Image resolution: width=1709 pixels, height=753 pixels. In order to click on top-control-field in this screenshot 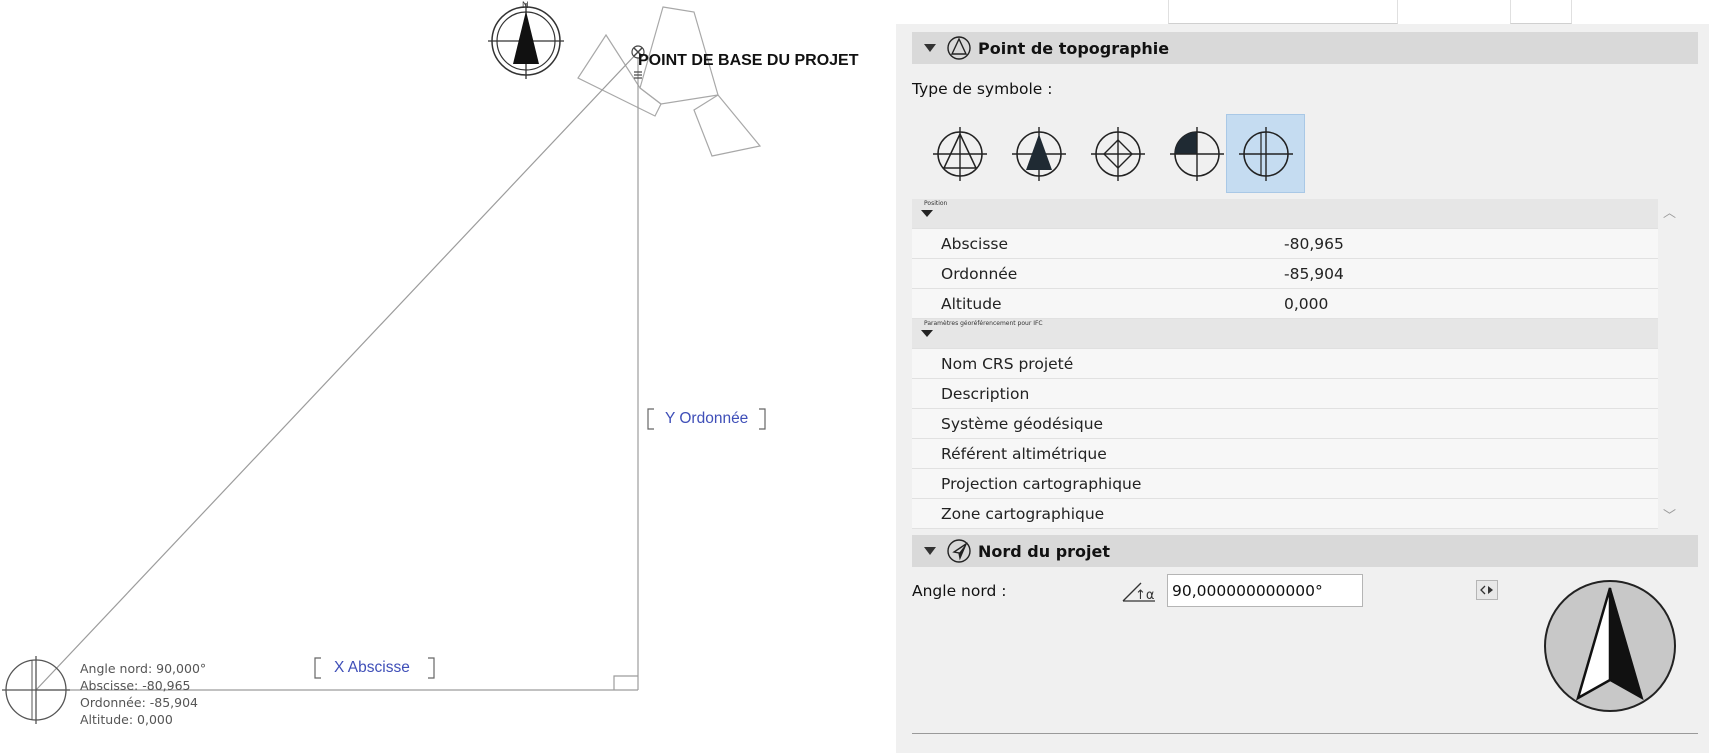, I will do `click(1283, 12)`.